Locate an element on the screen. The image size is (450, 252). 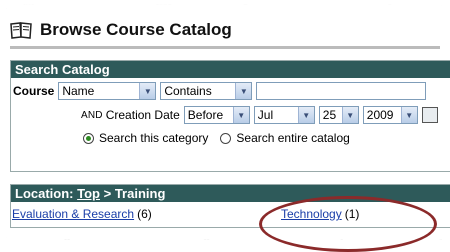
operator-select-value: Contains is located at coordinates (188, 91).